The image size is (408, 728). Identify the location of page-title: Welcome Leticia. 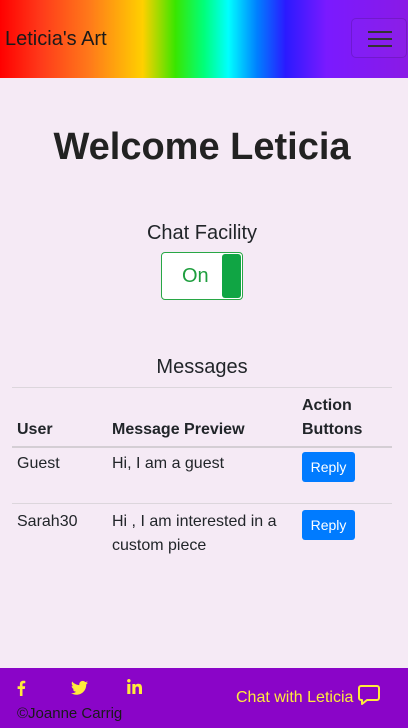
(202, 147).